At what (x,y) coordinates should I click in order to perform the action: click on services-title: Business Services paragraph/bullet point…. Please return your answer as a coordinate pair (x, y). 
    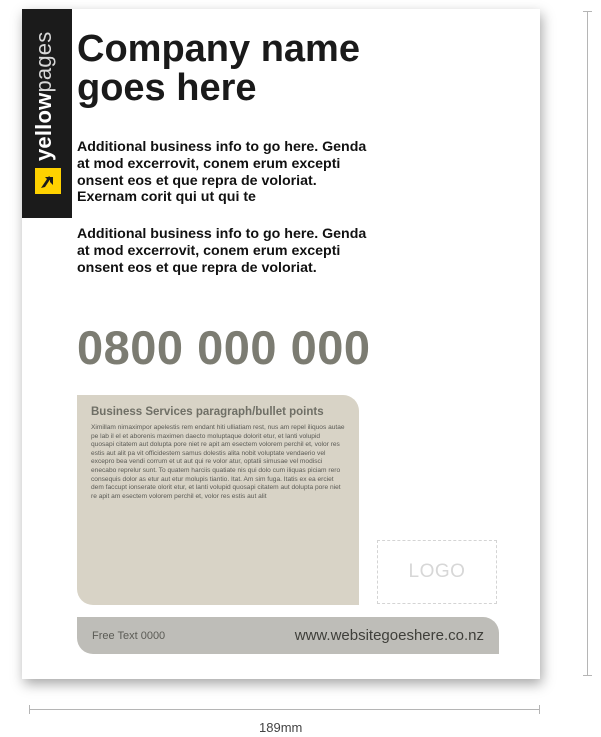
    Looking at the image, I should click on (207, 412).